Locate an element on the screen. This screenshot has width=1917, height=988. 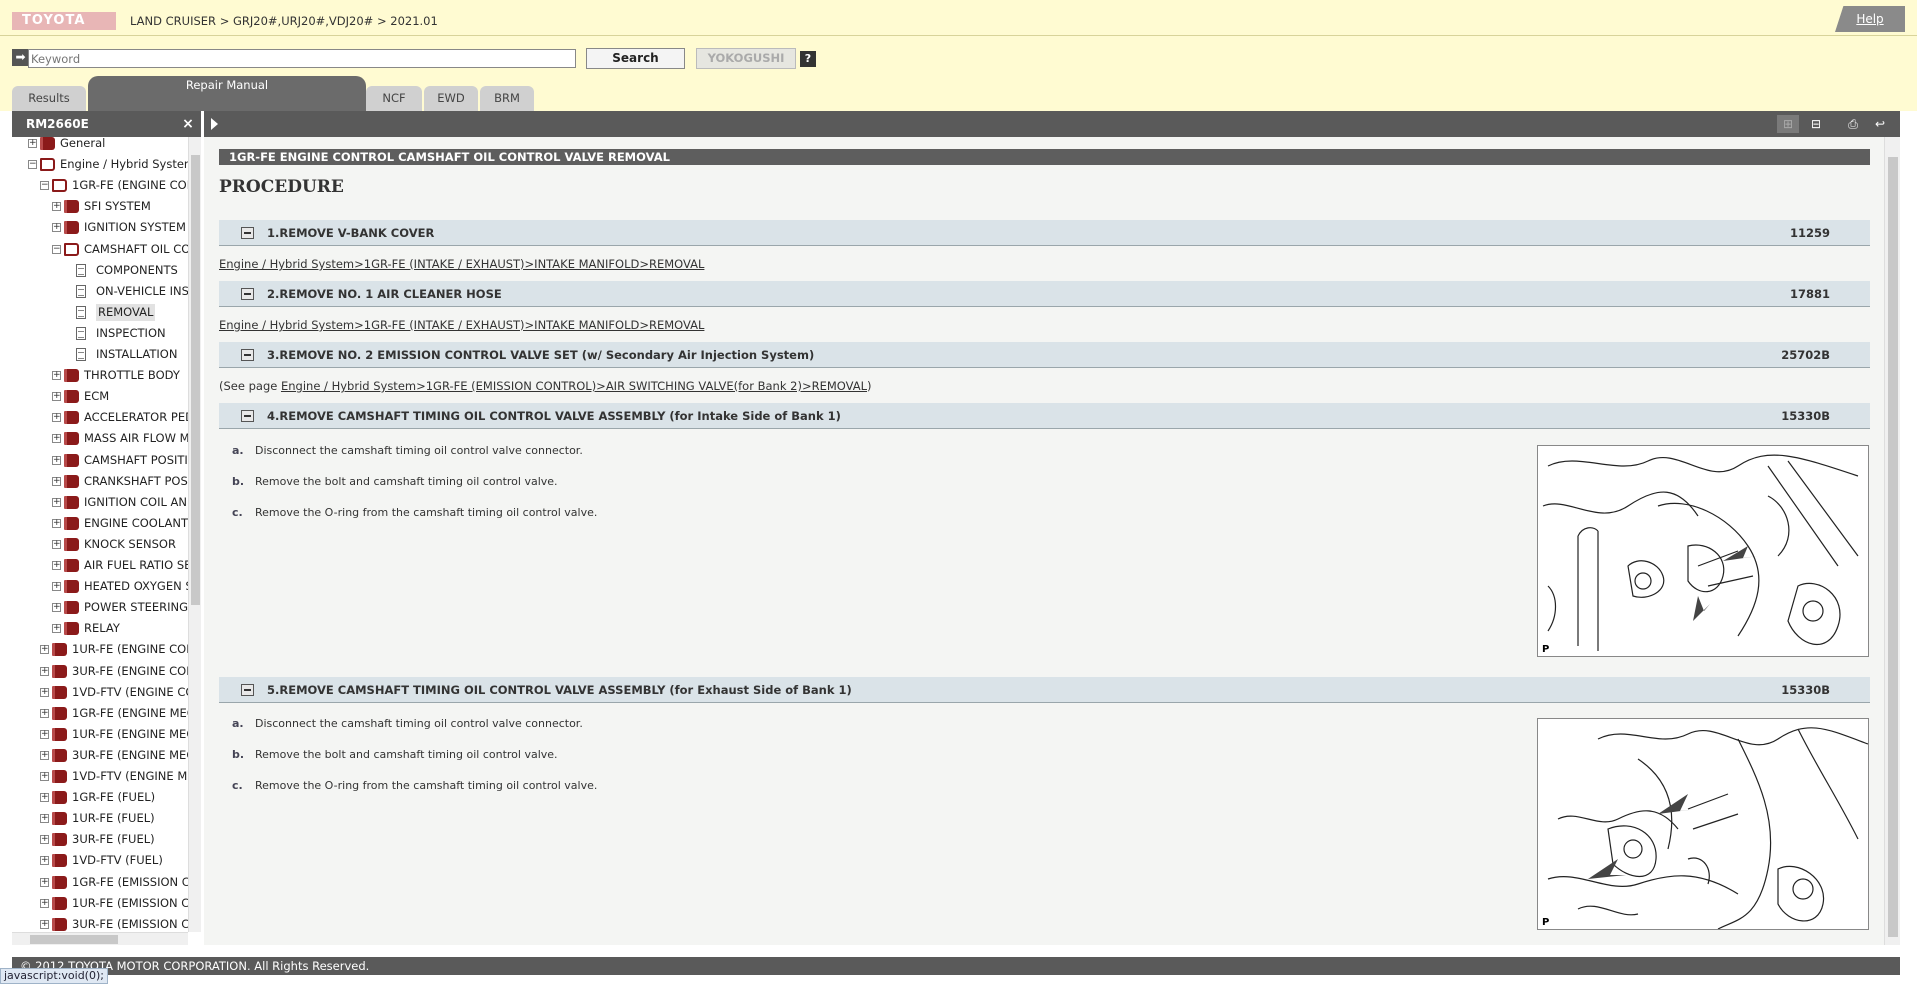
tab-ncf: NCF is located at coordinates (394, 98).